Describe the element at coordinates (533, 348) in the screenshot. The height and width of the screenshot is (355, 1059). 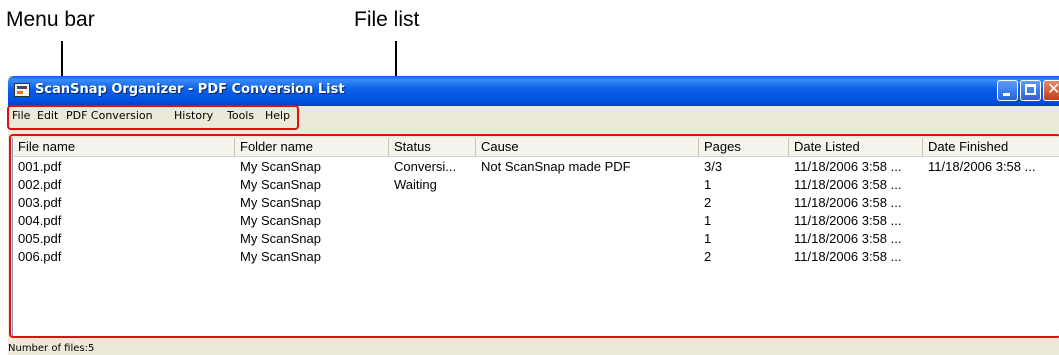
I see `status-bar: Number of files:5` at that location.